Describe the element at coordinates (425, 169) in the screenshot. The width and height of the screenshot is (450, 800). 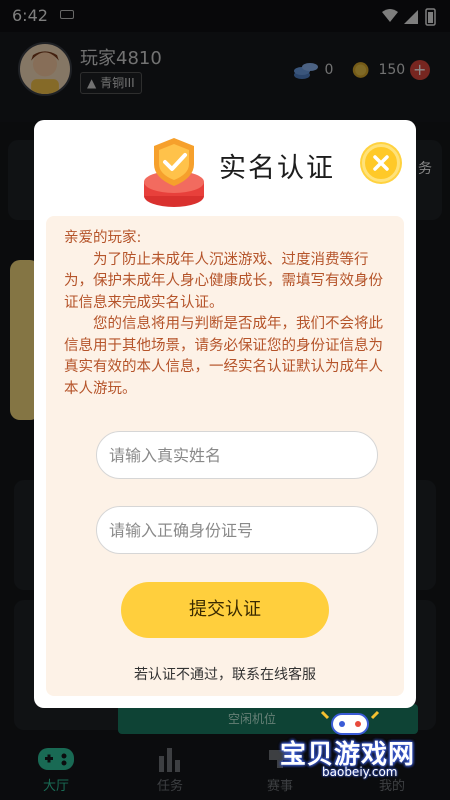
I see `side-peek-text: 务` at that location.